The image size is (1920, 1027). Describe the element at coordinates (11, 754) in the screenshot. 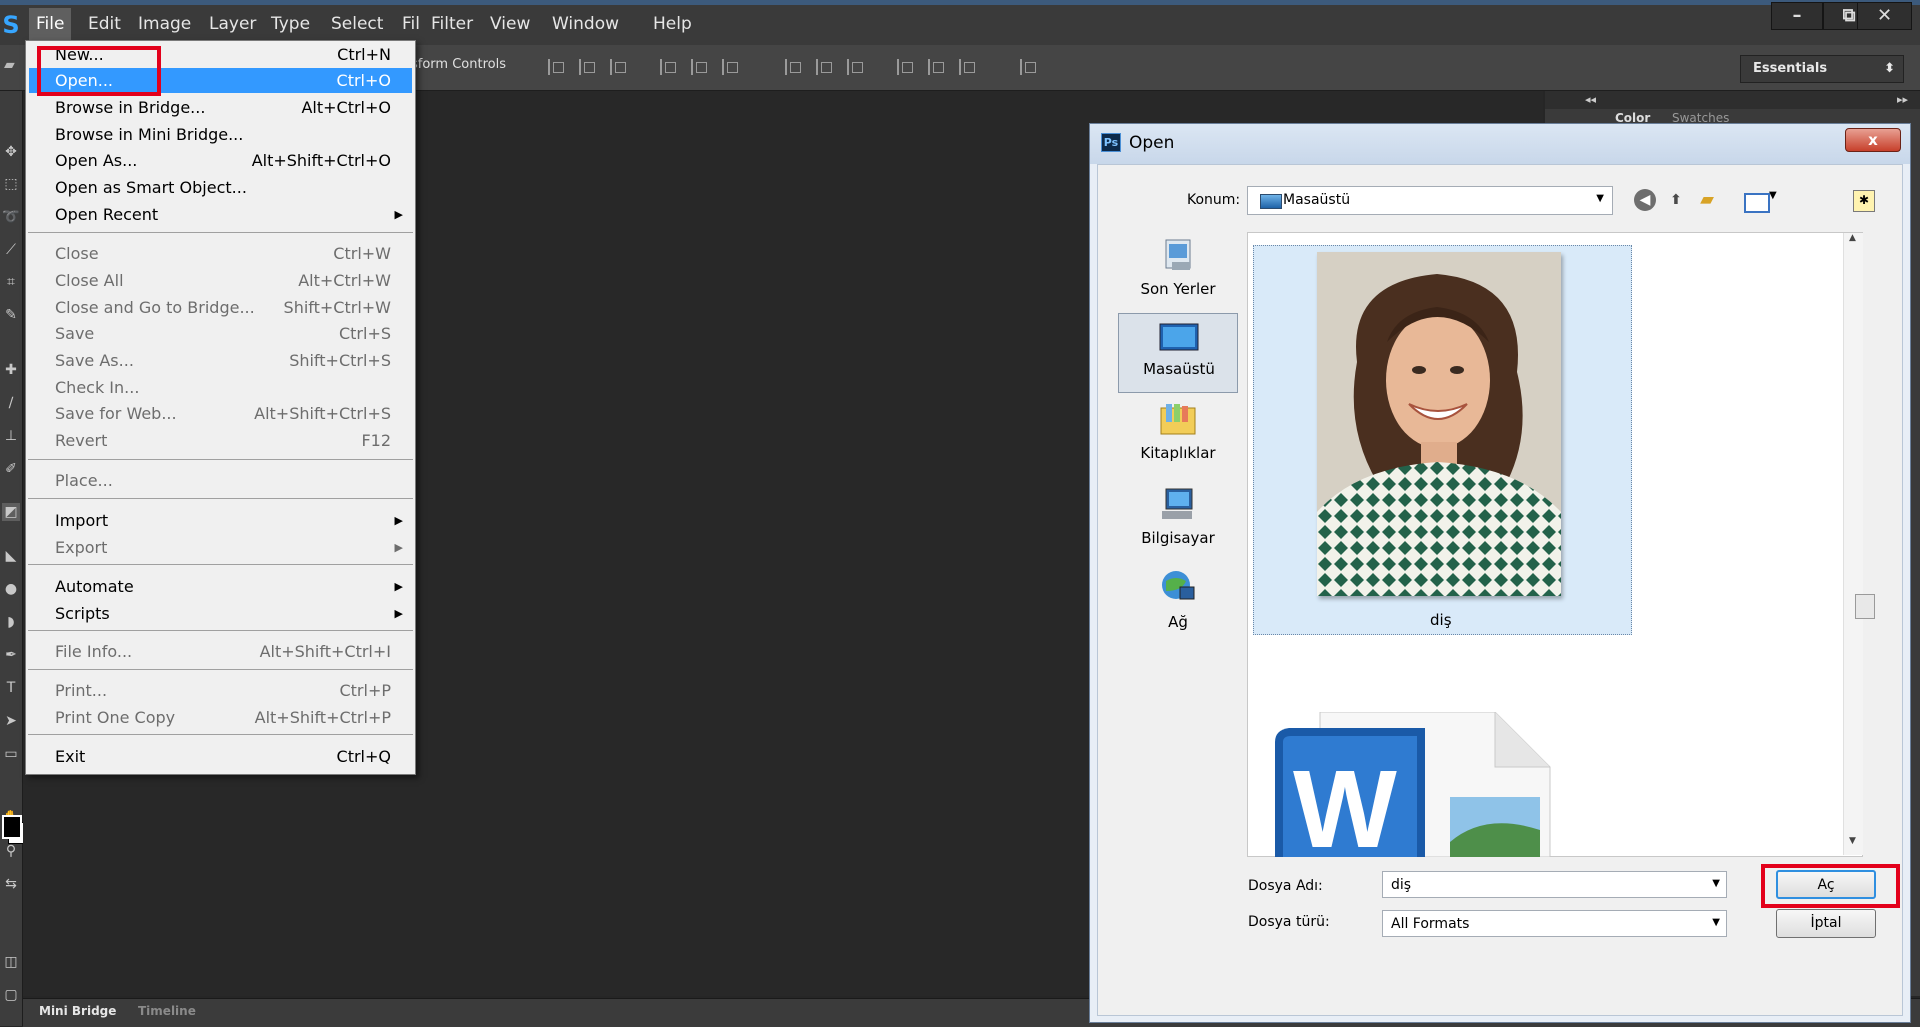

I see `shape-tool-icon: ▭` at that location.